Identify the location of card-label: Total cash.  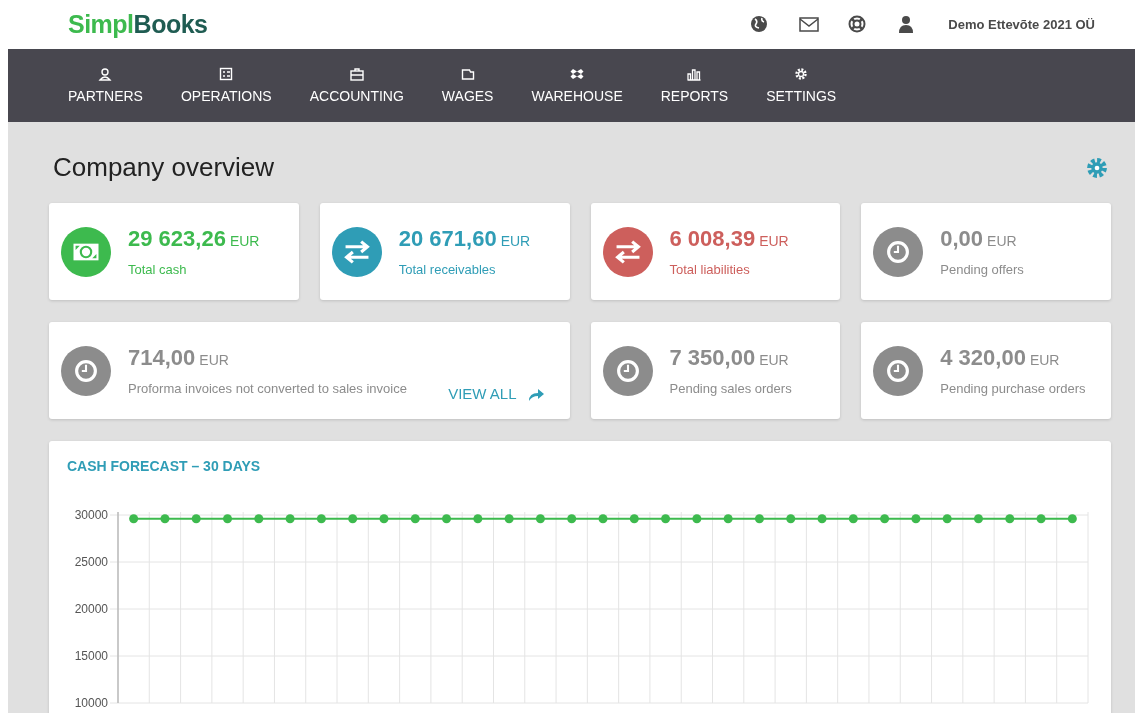
(157, 269).